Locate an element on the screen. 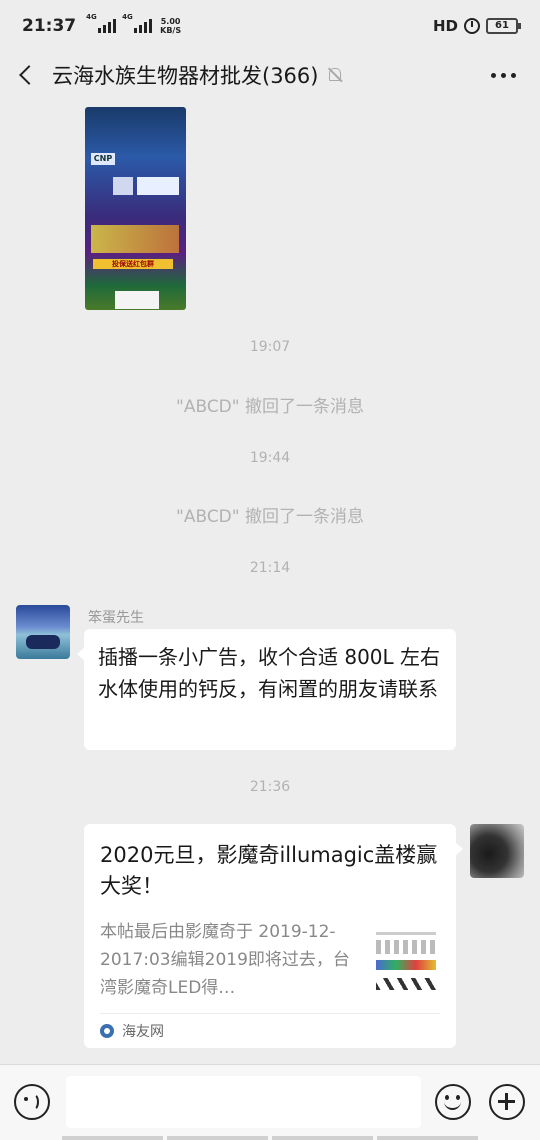 The width and height of the screenshot is (540, 1140). chat-title: 云海水族生物器材批发(366) is located at coordinates (185, 76).